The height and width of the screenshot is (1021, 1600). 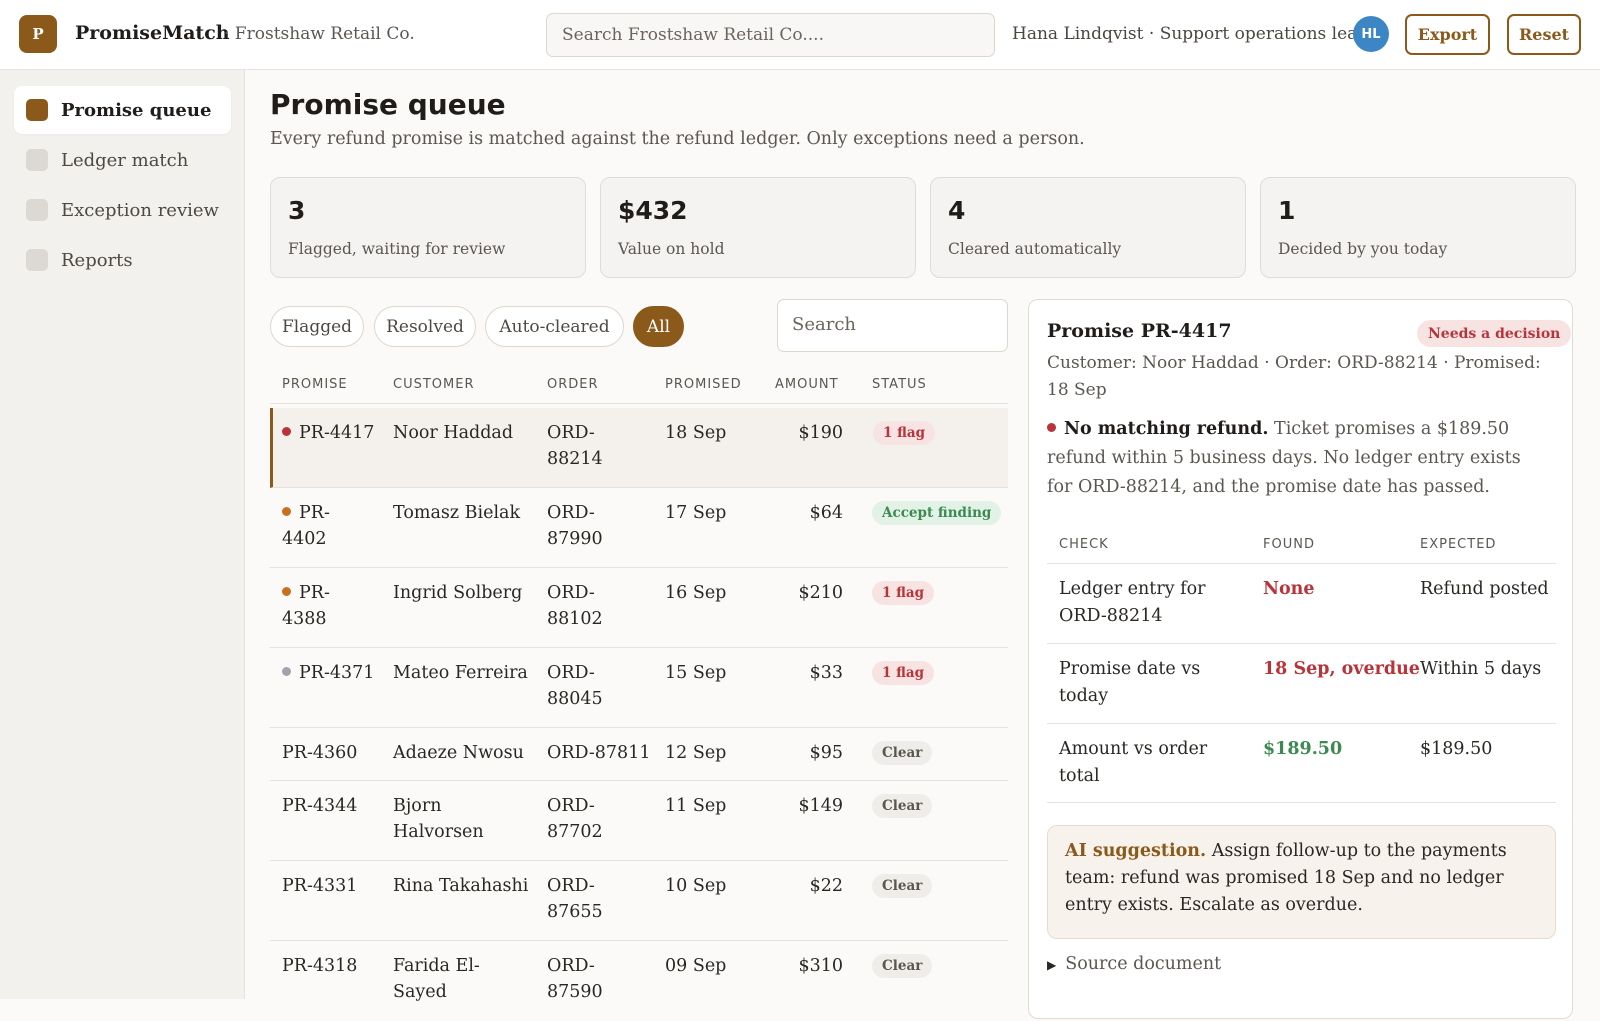 I want to click on check-expected: Refund posted, so click(x=1484, y=589).